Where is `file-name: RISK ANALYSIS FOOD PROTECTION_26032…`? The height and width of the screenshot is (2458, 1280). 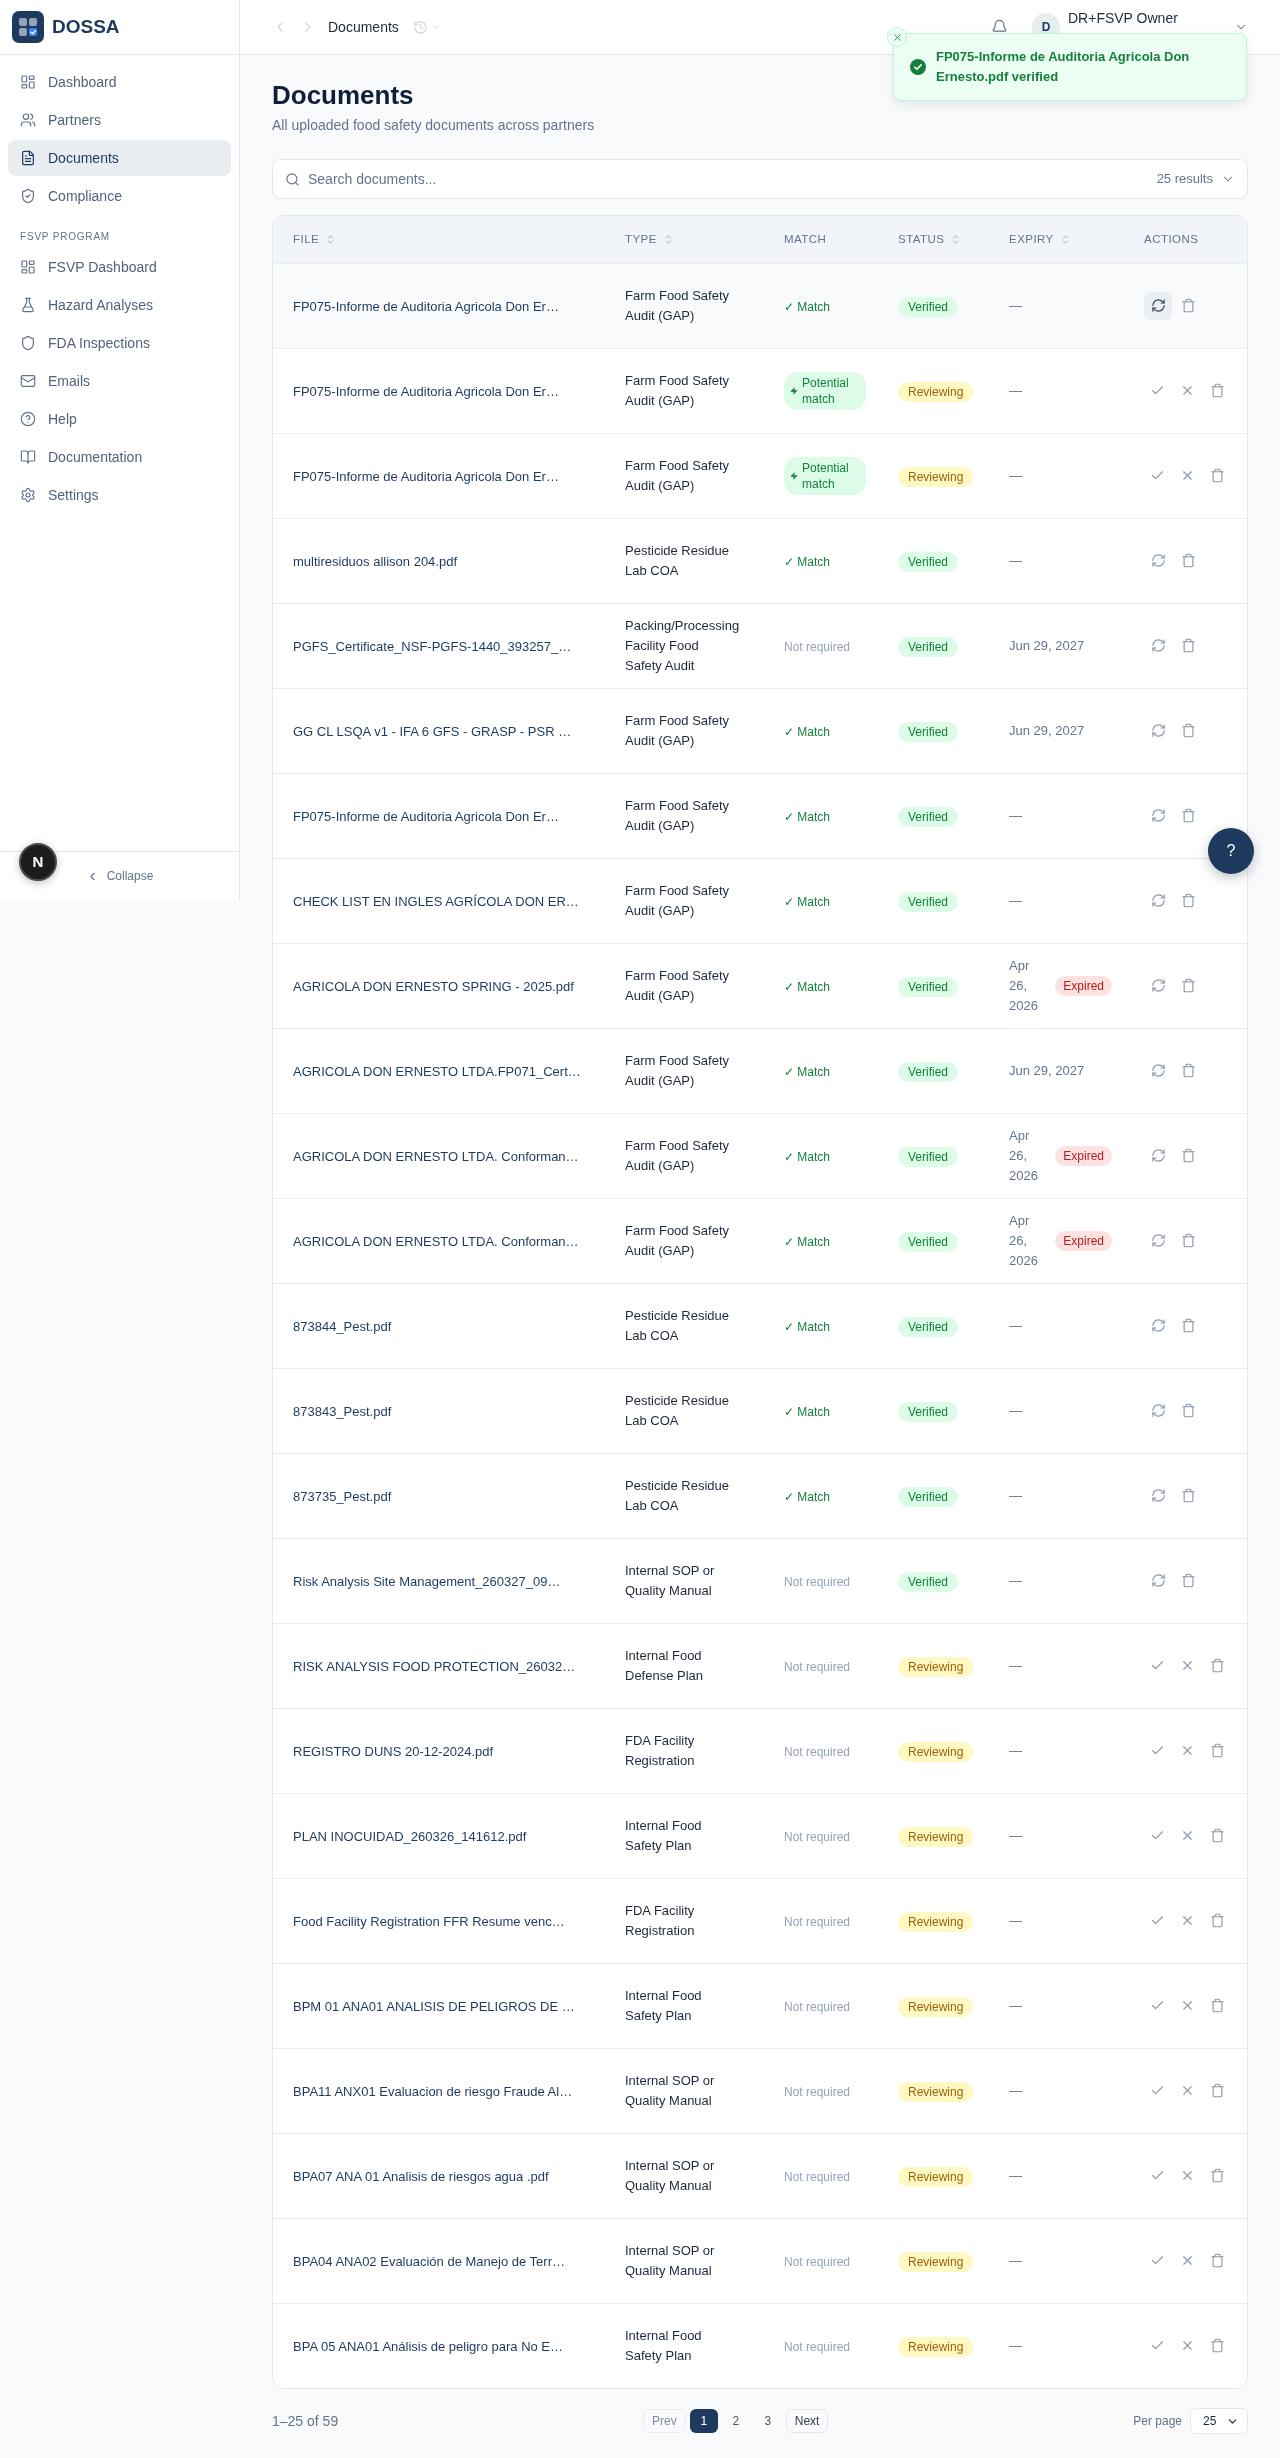
file-name: RISK ANALYSIS FOOD PROTECTION_26032… is located at coordinates (434, 1666).